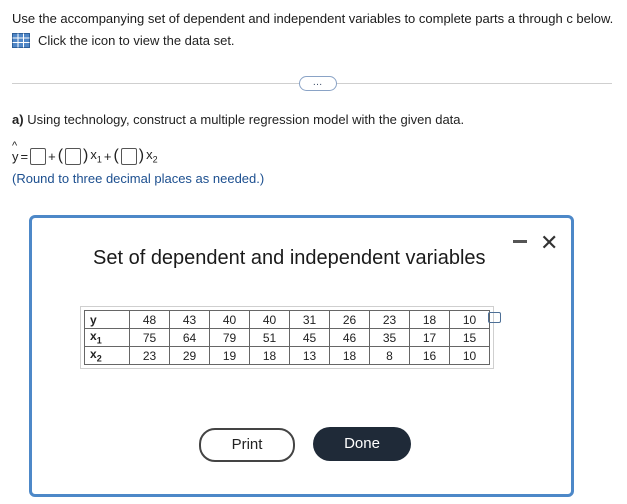  Describe the element at coordinates (116, 155) in the screenshot. I see `open-paren-2: (` at that location.